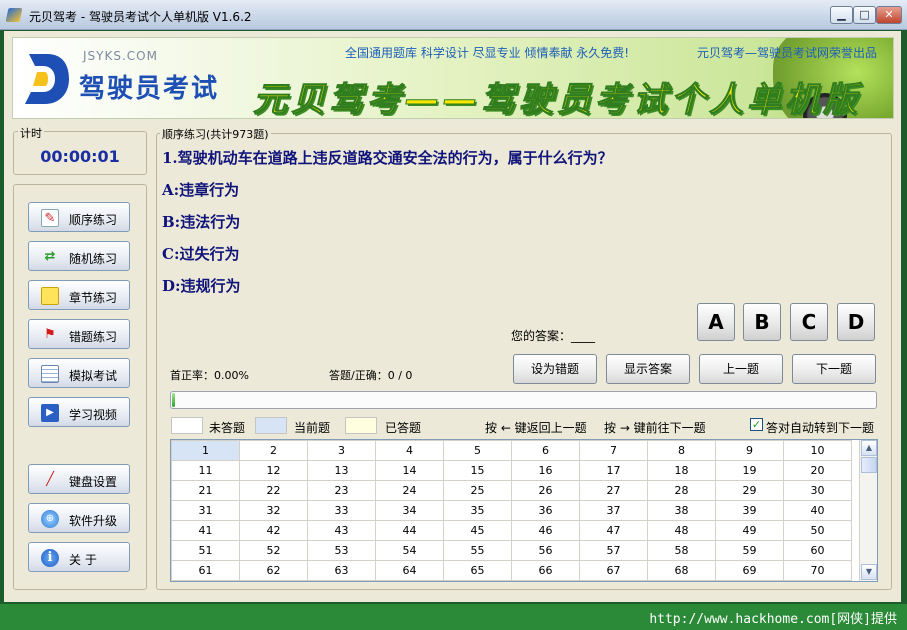  What do you see at coordinates (820, 427) in the screenshot?
I see `auto-next-label: 答对自动转到下一题` at bounding box center [820, 427].